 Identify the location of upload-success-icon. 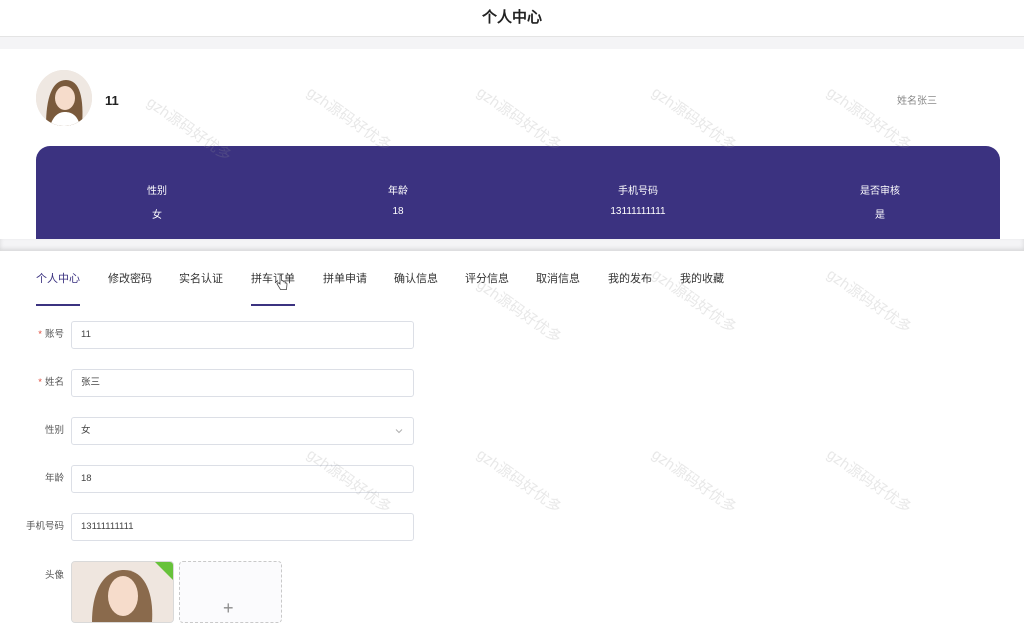
(164, 571).